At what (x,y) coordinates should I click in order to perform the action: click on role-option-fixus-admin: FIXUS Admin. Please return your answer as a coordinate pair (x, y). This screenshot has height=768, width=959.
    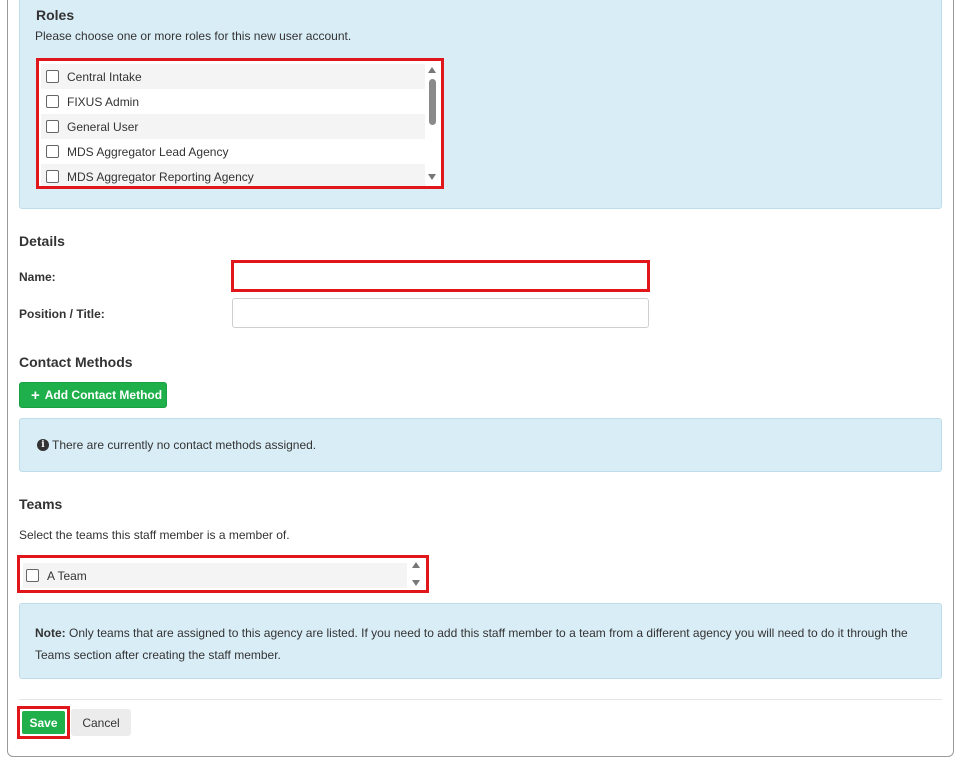
    Looking at the image, I should click on (233, 101).